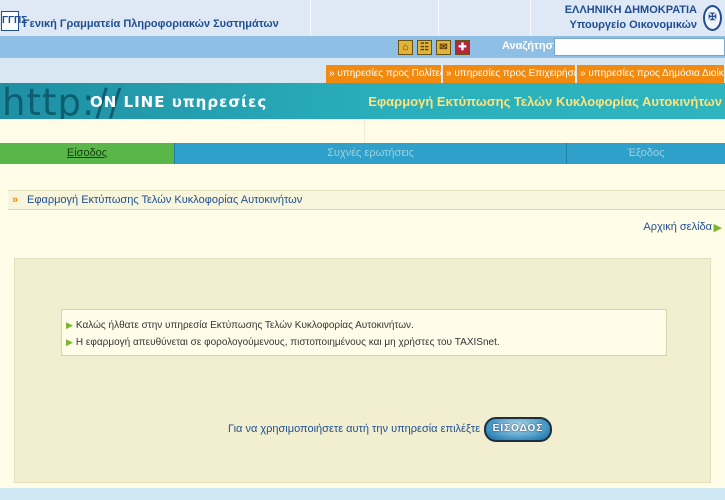 The height and width of the screenshot is (500, 725). I want to click on business-services-link: » υπηρεσίες προς Επιχειρήσεις, so click(509, 74).